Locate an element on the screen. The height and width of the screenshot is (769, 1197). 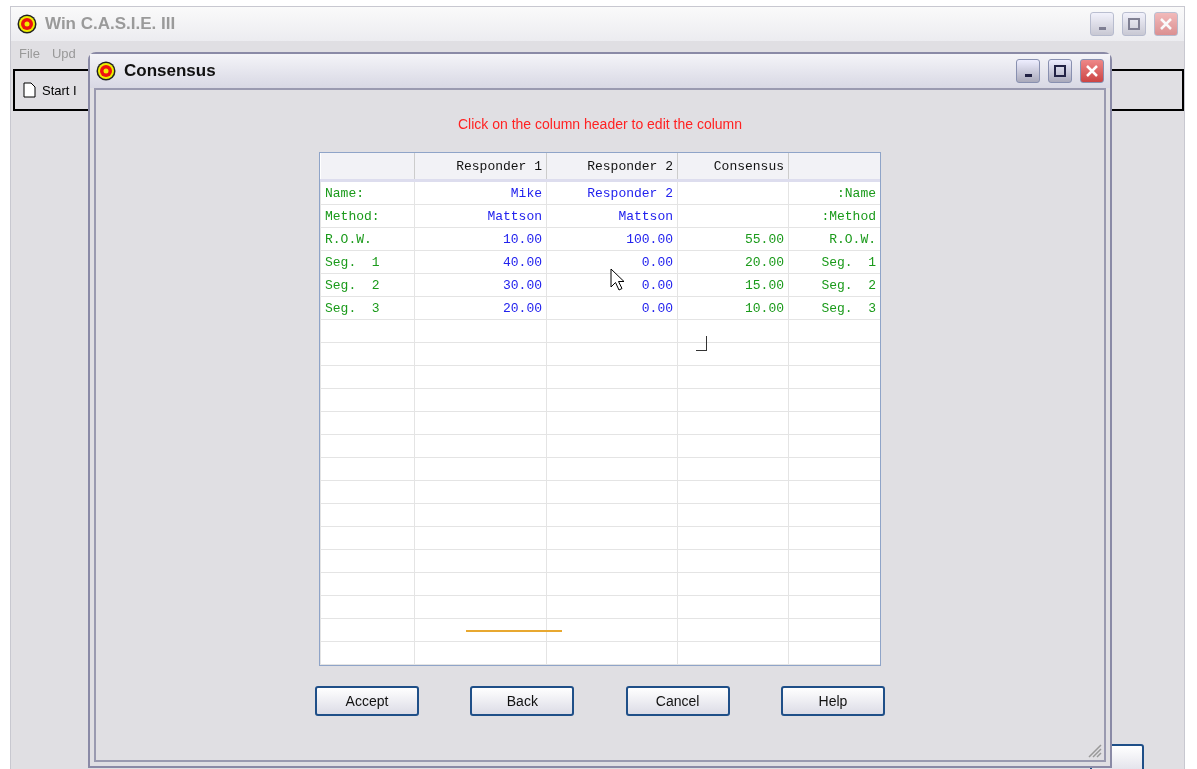
table-cell: 55.00 is located at coordinates (733, 239).